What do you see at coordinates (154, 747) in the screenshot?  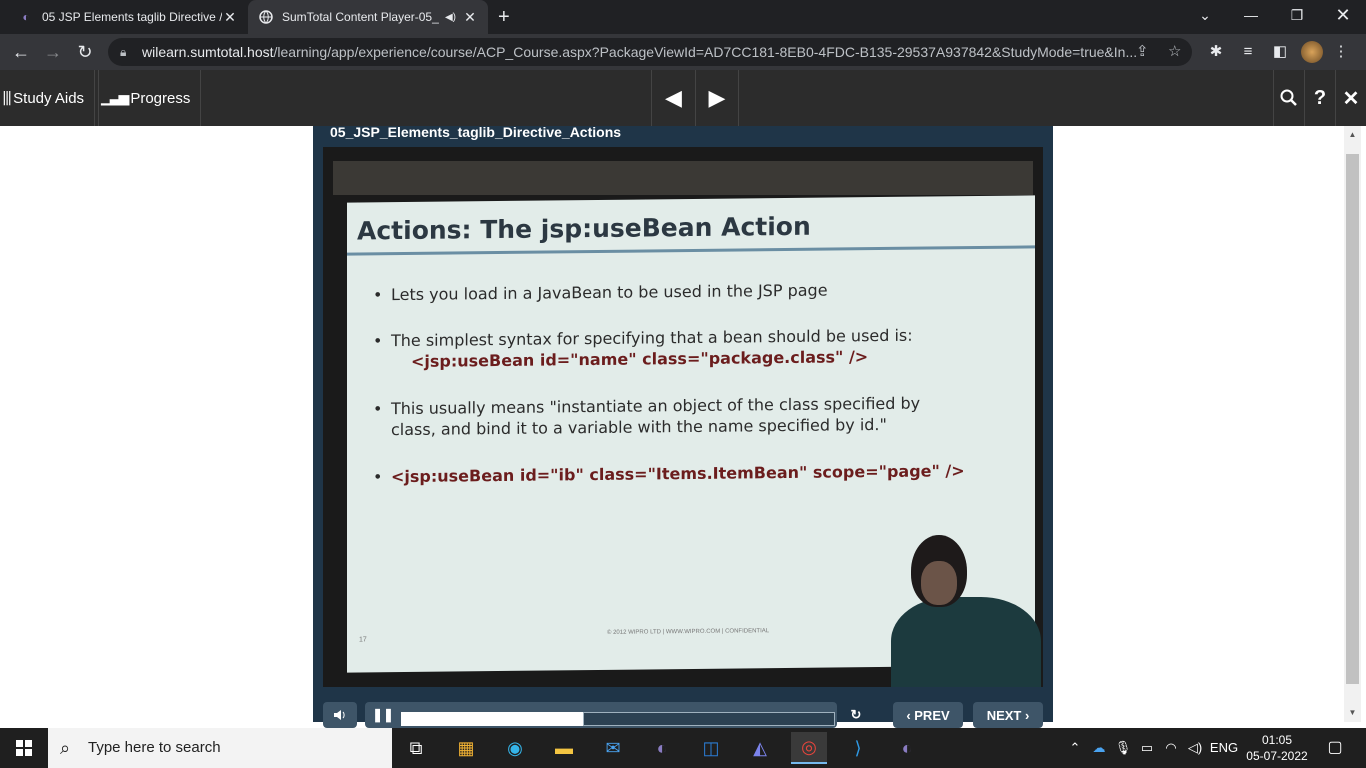 I see `search-placeholder: Type here to search` at bounding box center [154, 747].